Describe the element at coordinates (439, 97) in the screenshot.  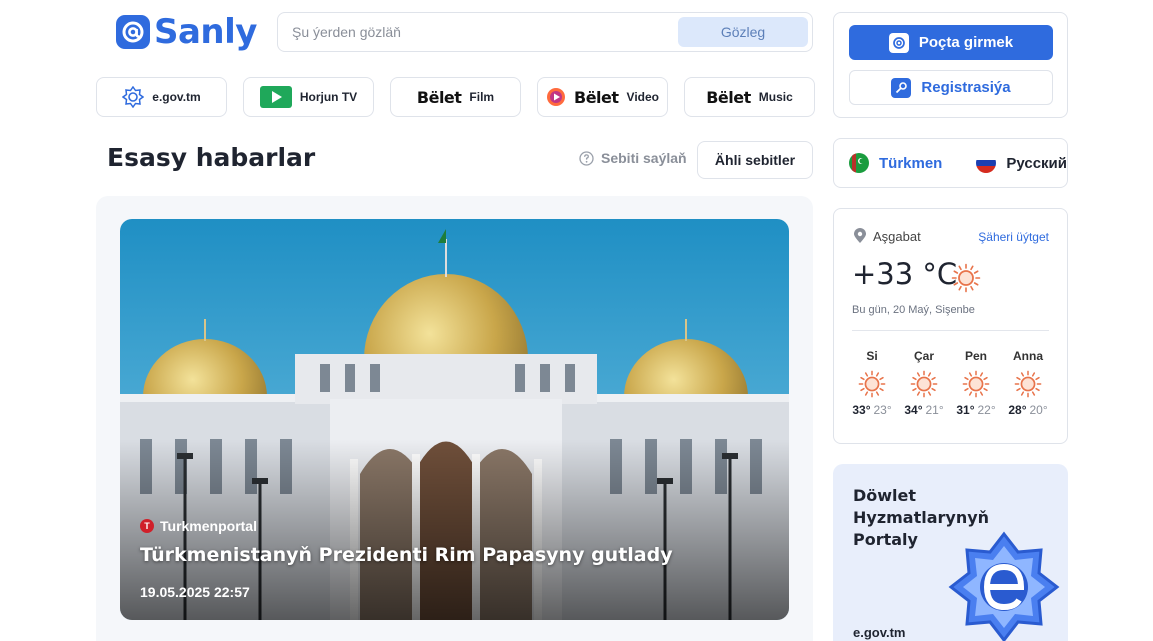
I see `belet-film-logo: Bëlet` at that location.